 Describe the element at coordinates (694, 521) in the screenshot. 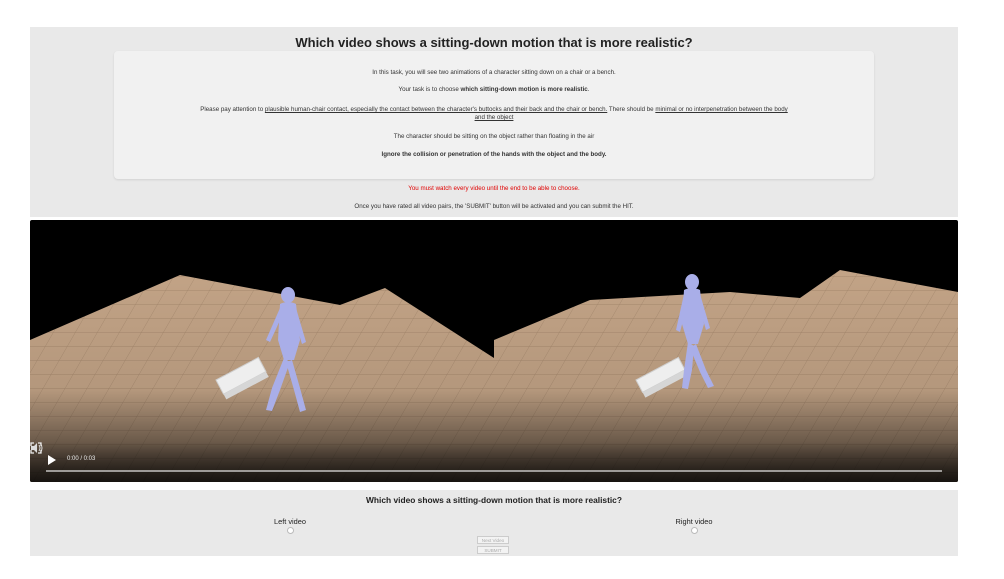

I see `right-video-label: Right video` at that location.